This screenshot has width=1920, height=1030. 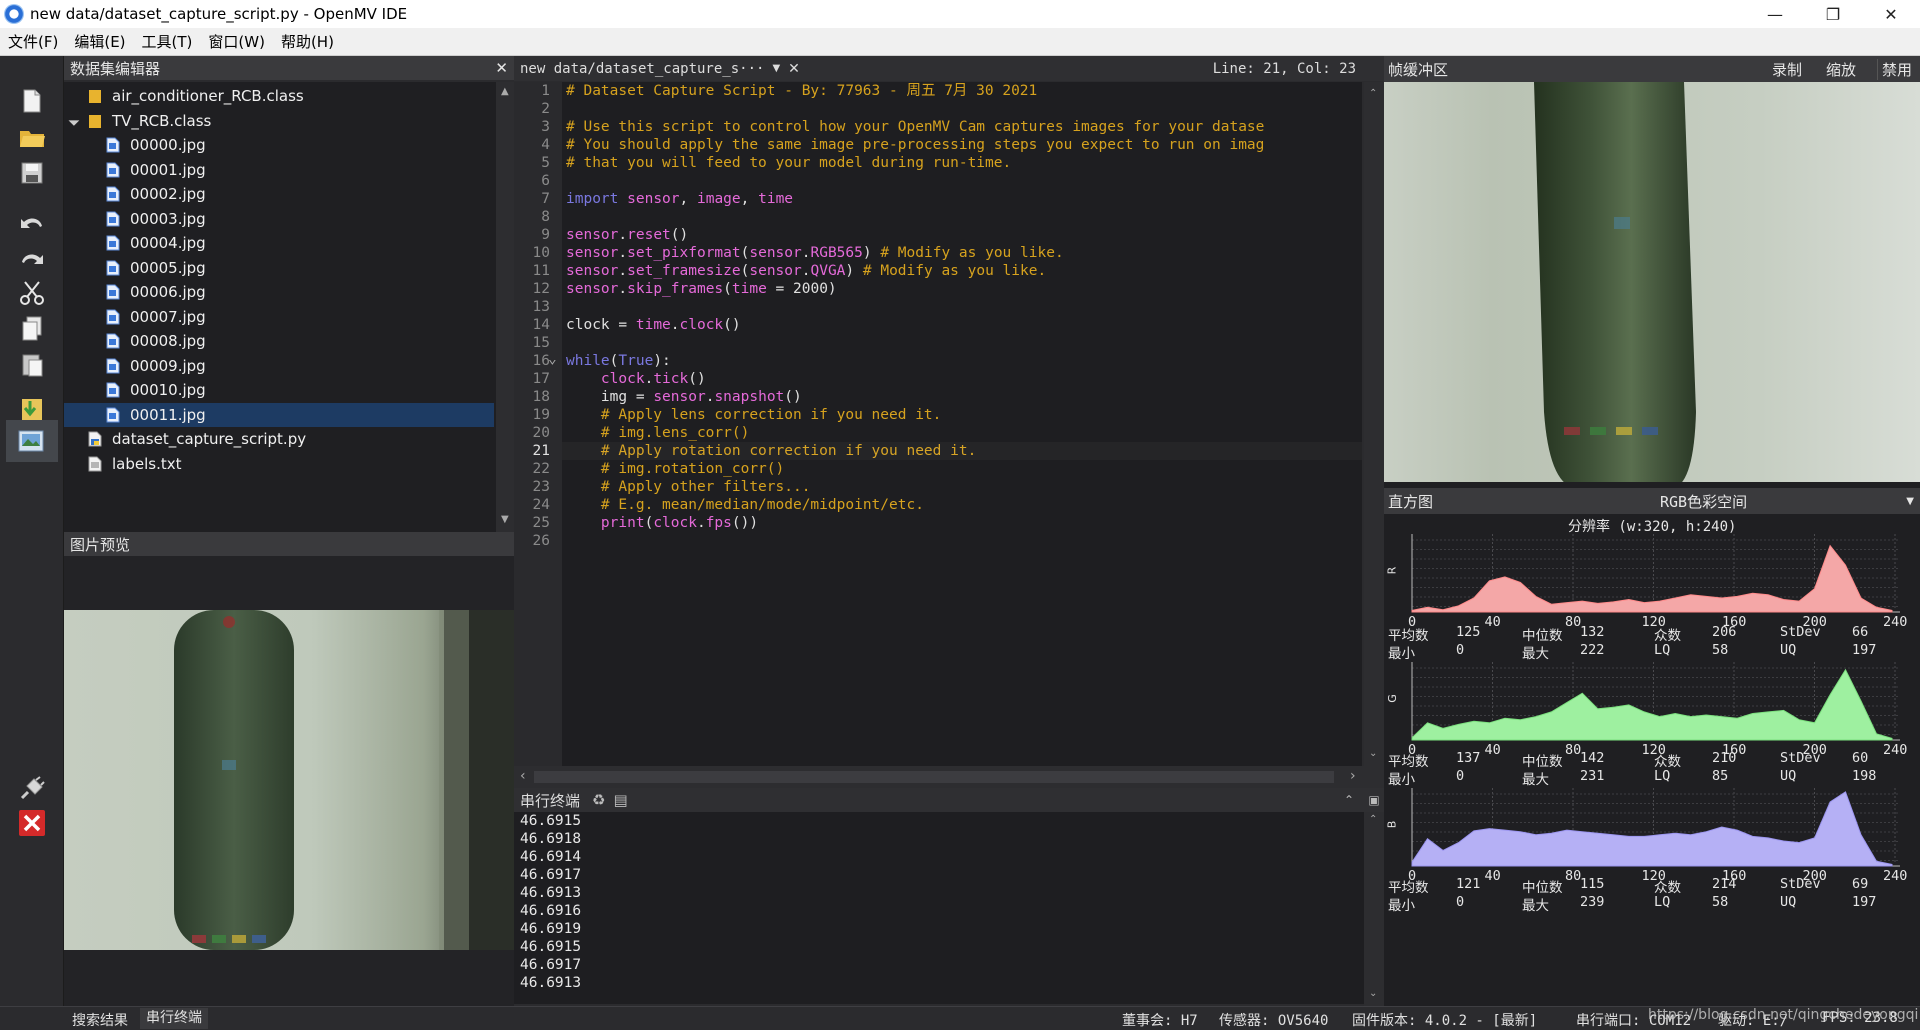 What do you see at coordinates (100, 1020) in the screenshot?
I see `search-results-tab: 搜索结果` at bounding box center [100, 1020].